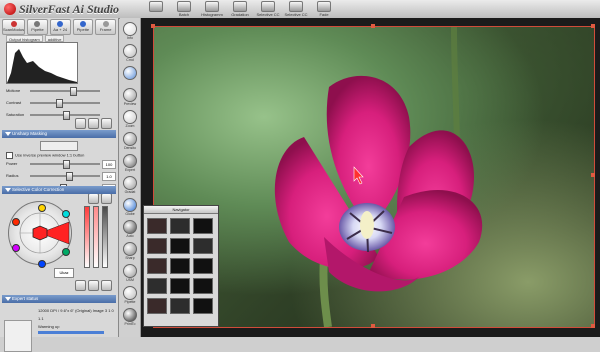 Image resolution: width=600 pixels, height=352 pixels. Describe the element at coordinates (373, 326) in the screenshot. I see `crop-handle-bottom` at that location.